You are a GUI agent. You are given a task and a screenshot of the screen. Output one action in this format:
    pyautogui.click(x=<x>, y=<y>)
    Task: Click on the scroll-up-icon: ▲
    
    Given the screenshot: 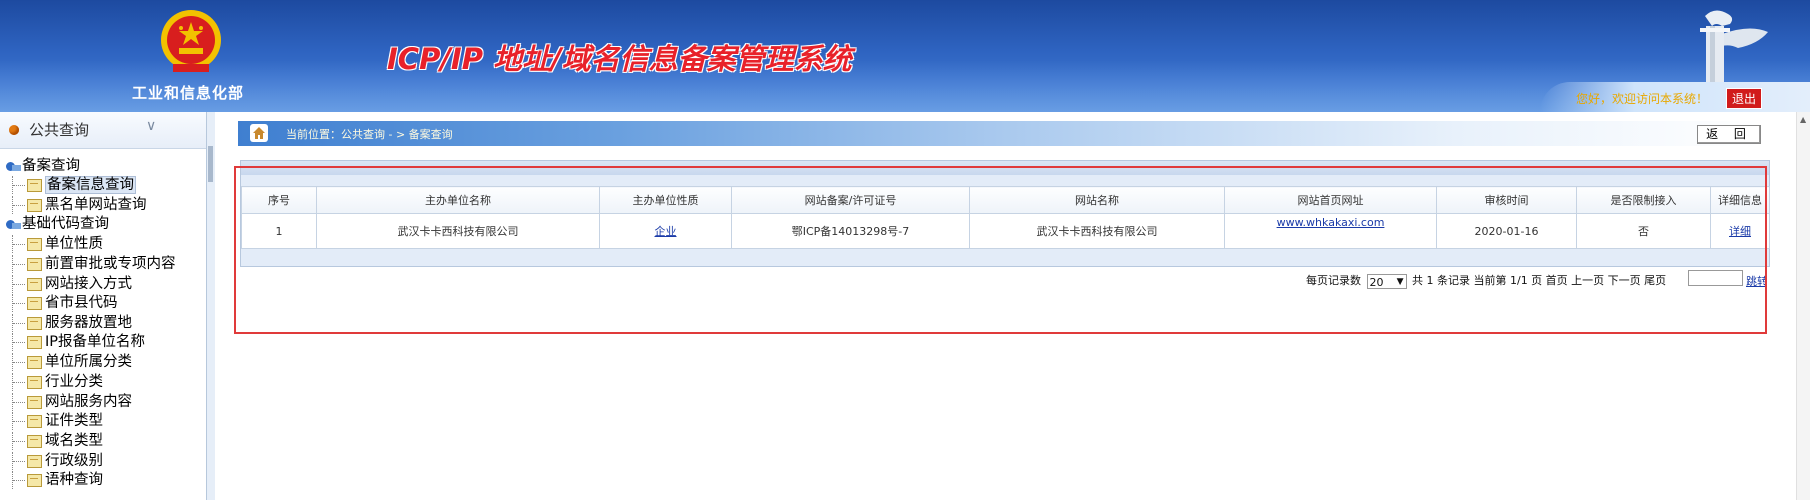 What is the action you would take?
    pyautogui.click(x=1803, y=119)
    